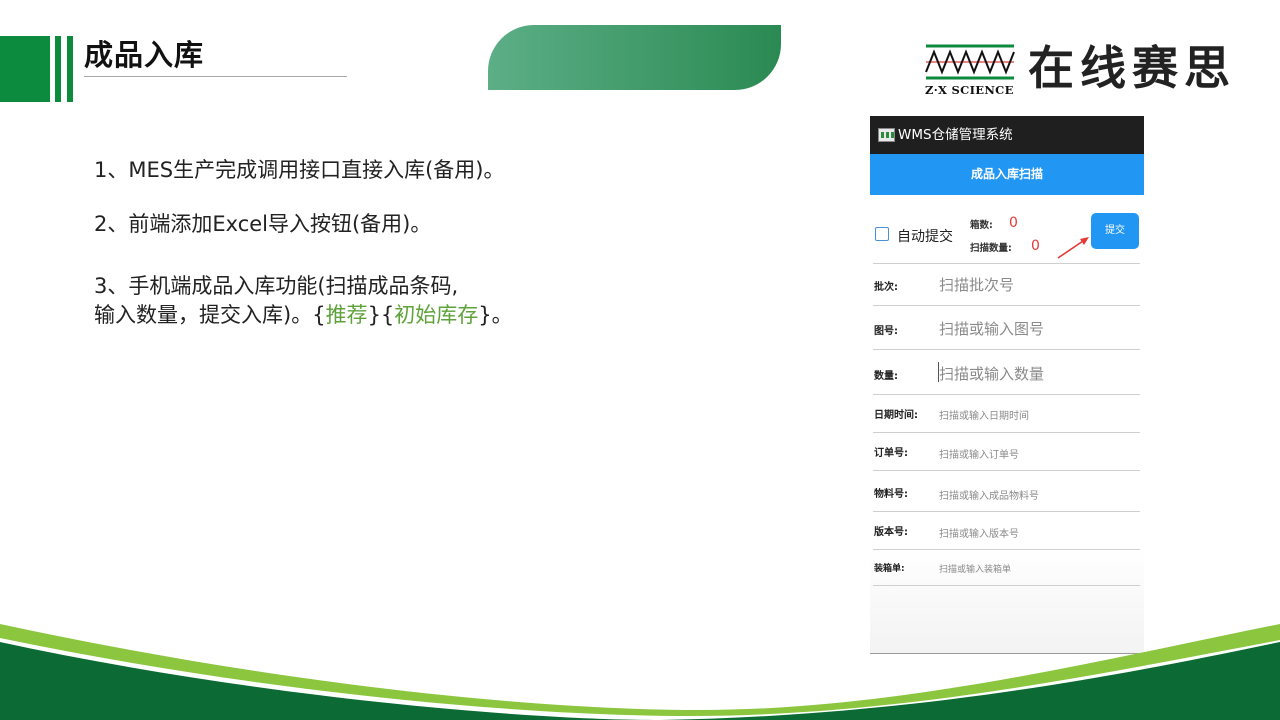 The image size is (1280, 720). Describe the element at coordinates (346, 315) in the screenshot. I see `recommended-tag: 推荐` at that location.